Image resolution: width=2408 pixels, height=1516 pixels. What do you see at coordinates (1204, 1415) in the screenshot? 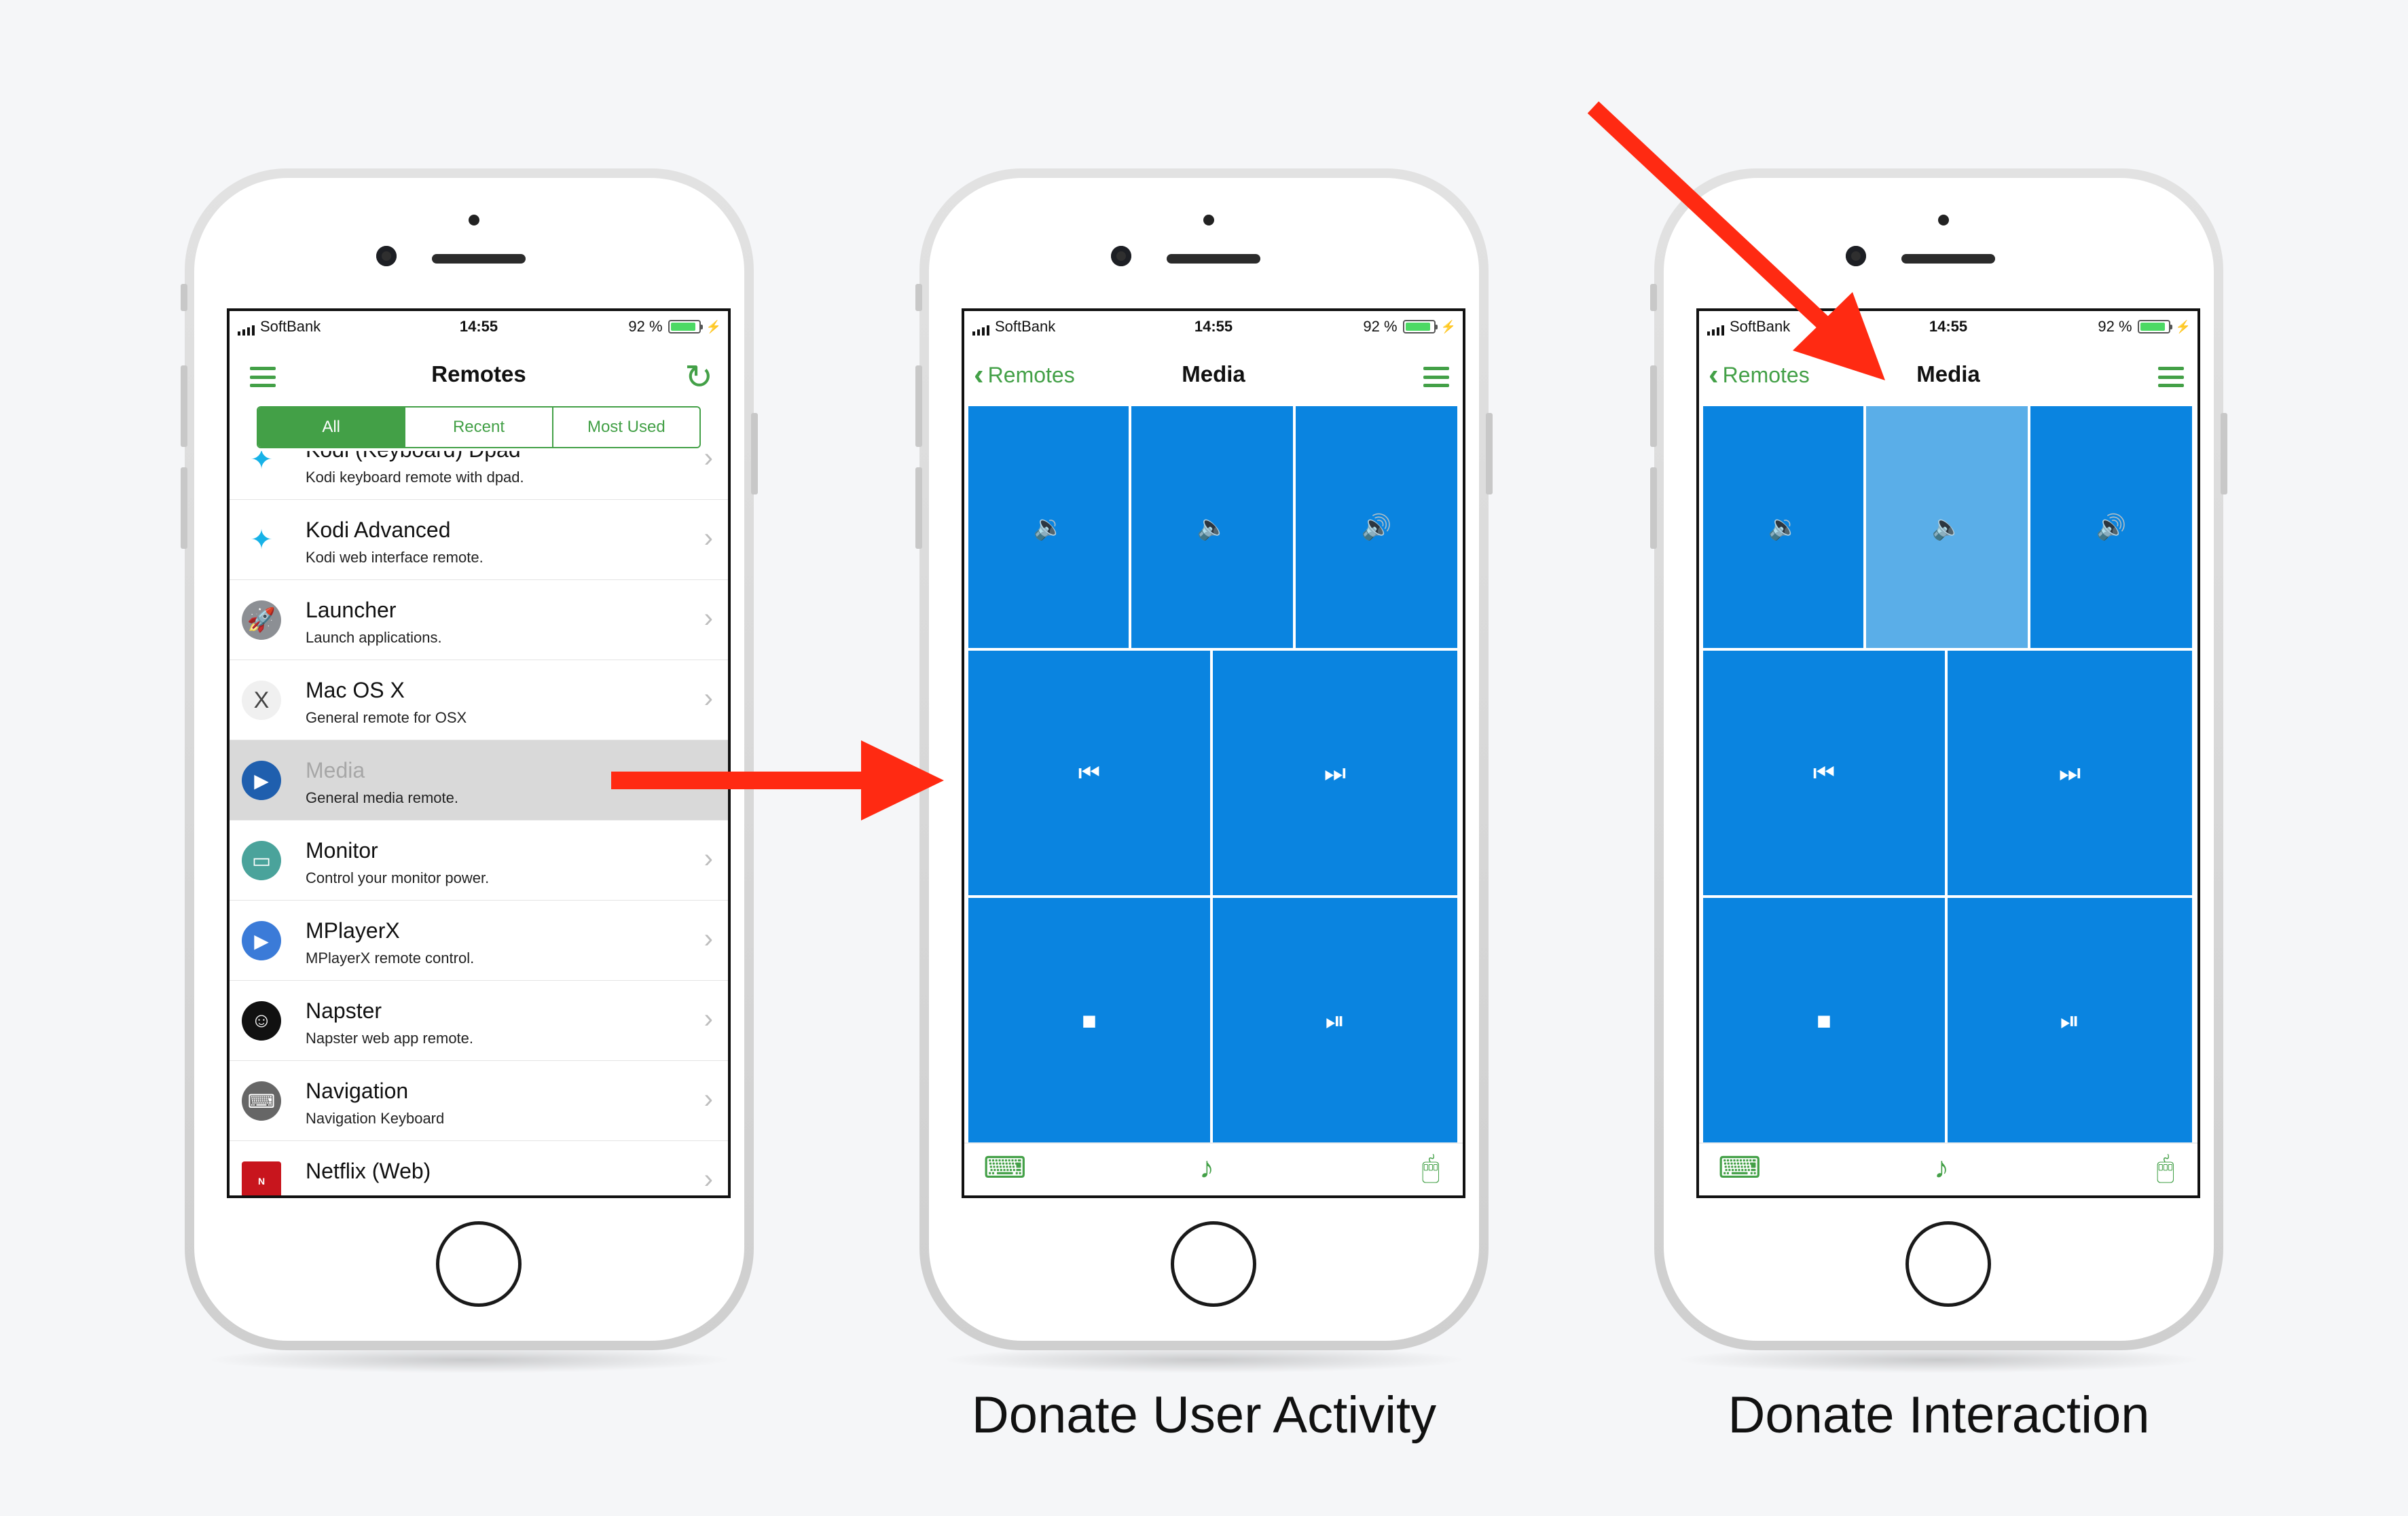
I see `caption-donate-user-activity: Donate User Activity` at bounding box center [1204, 1415].